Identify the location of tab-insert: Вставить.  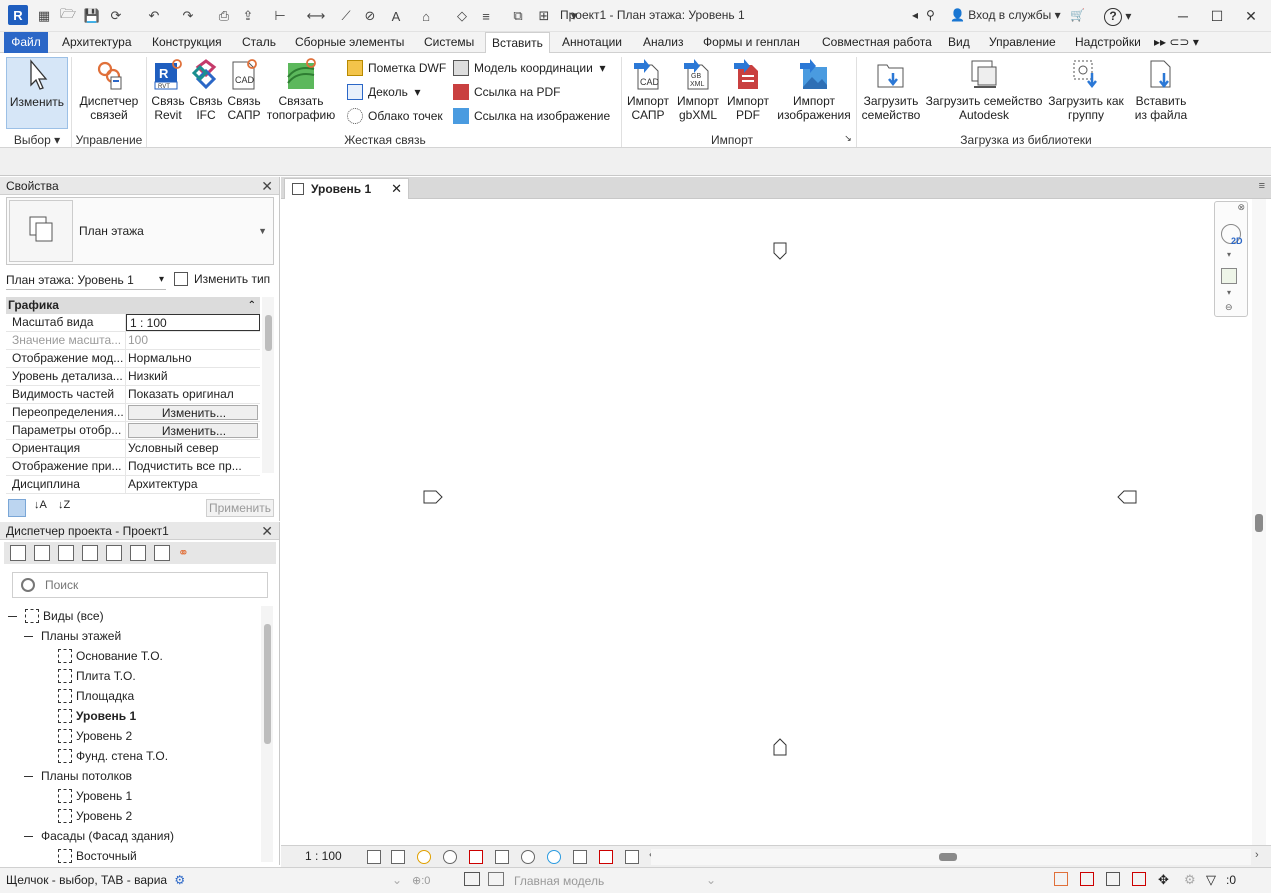
(517, 43).